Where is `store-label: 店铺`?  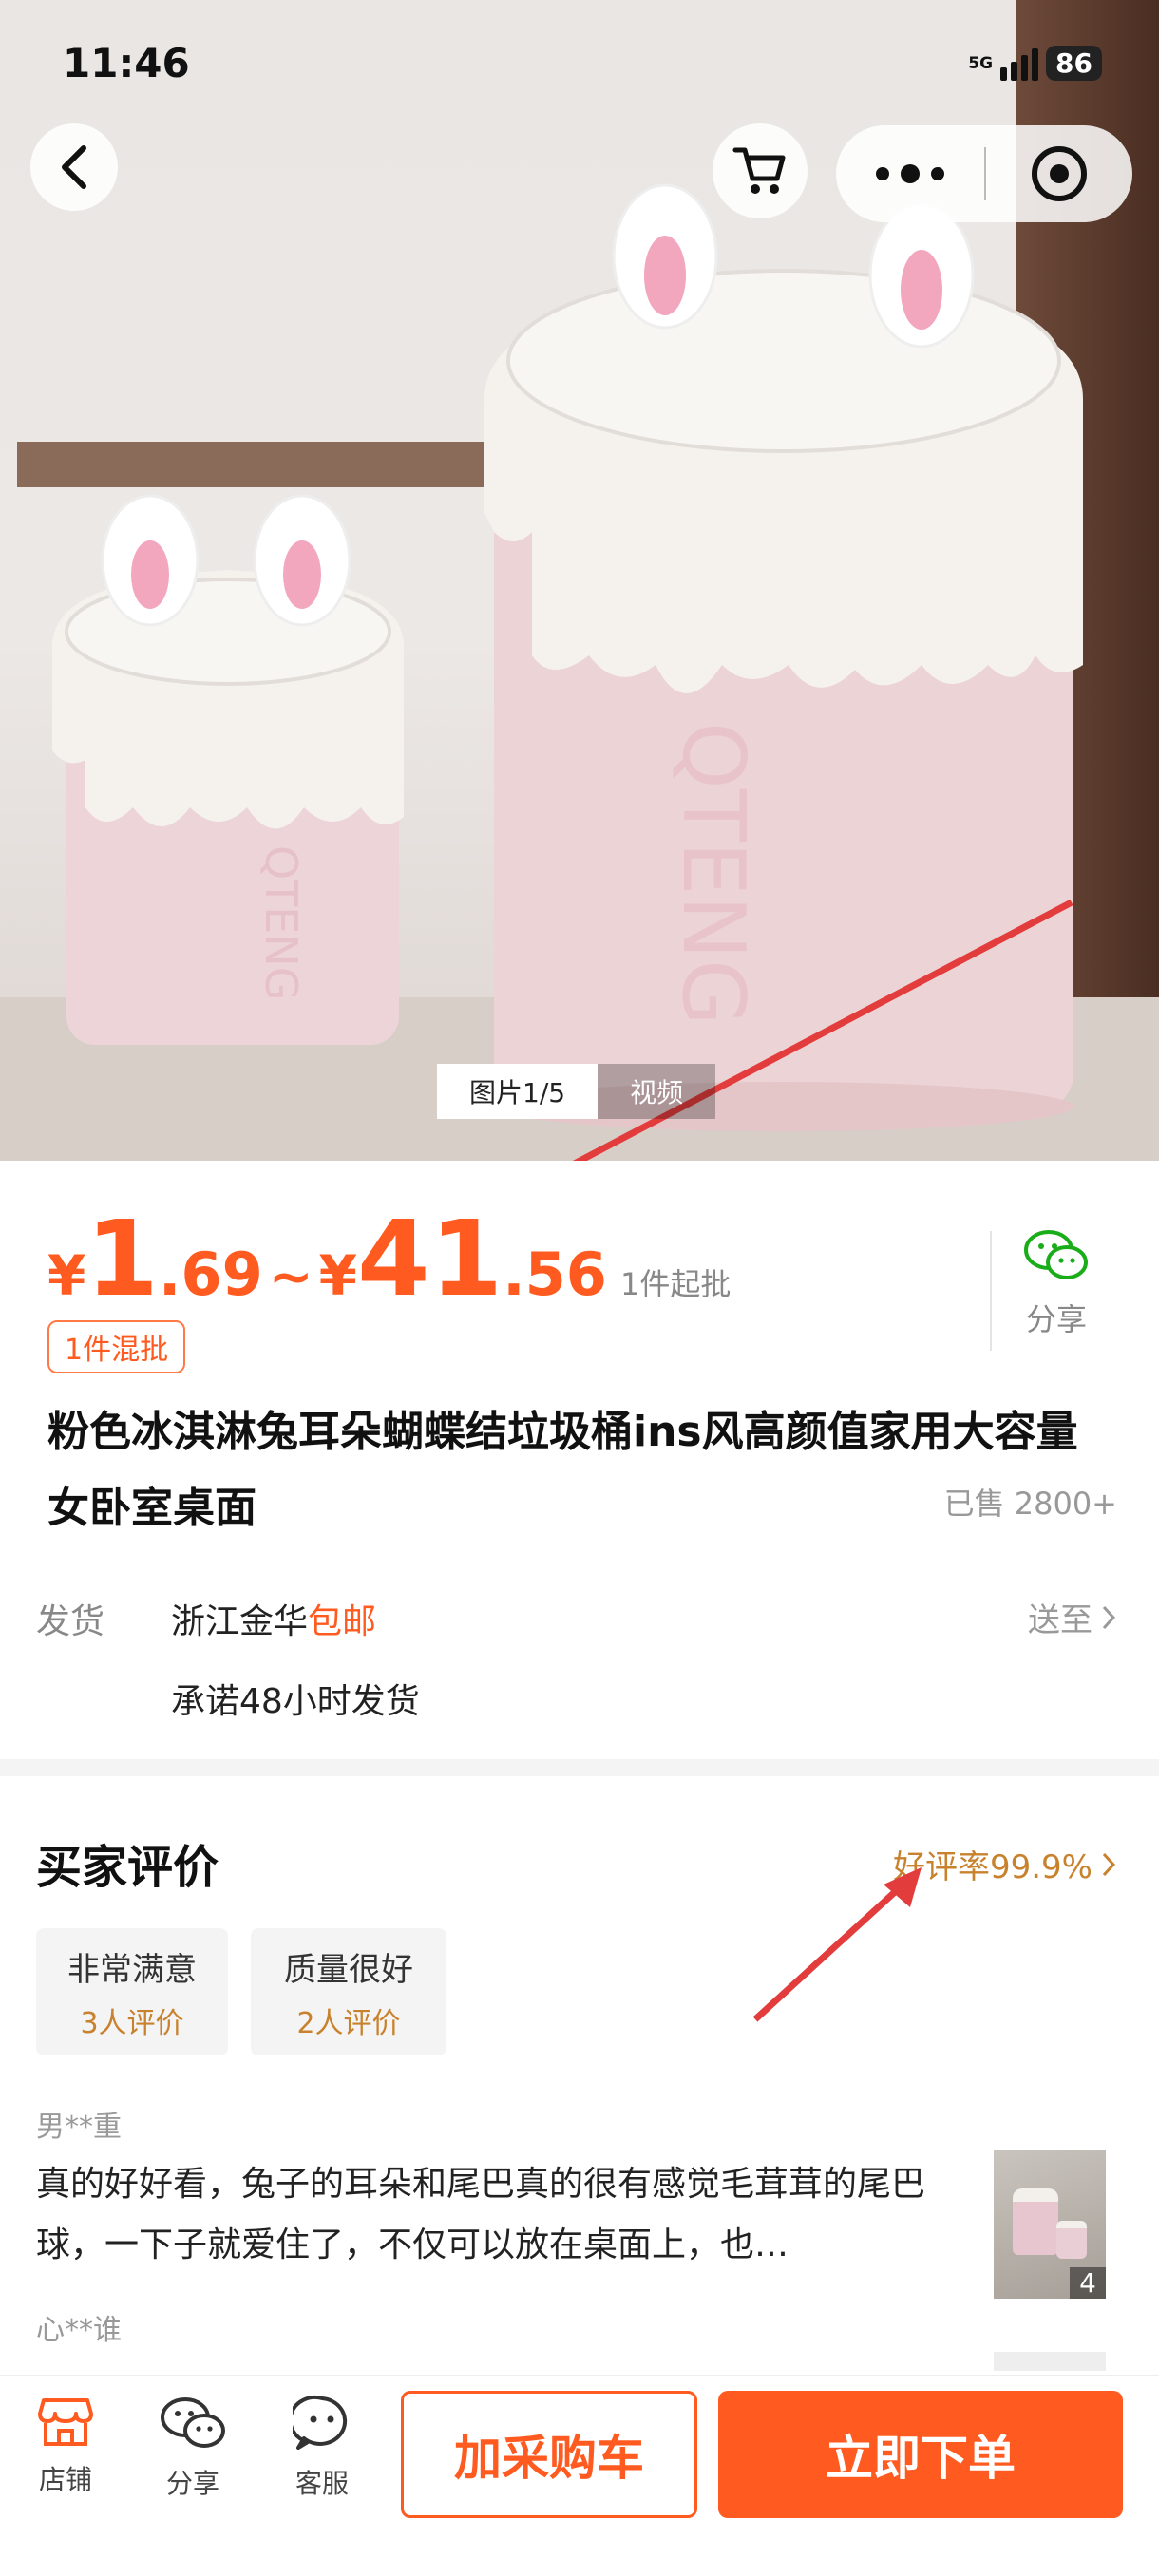
store-label: 店铺 is located at coordinates (65, 2479).